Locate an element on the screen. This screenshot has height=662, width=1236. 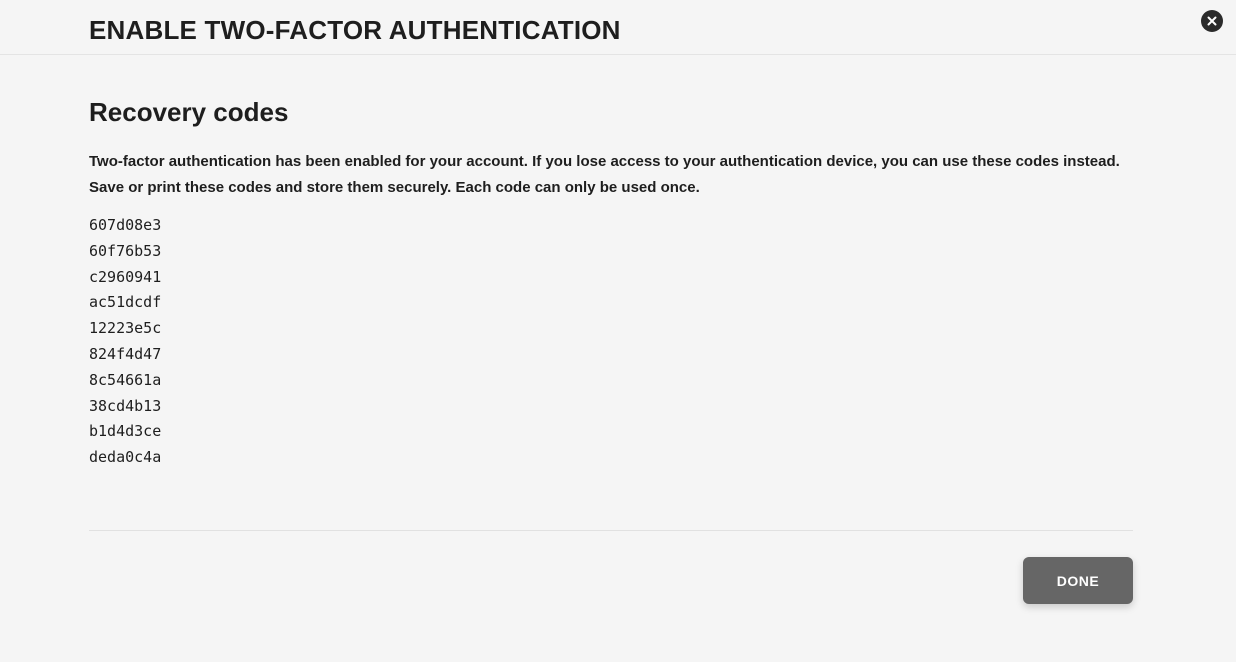
recovery-code: 60f76b53 is located at coordinates (125, 250).